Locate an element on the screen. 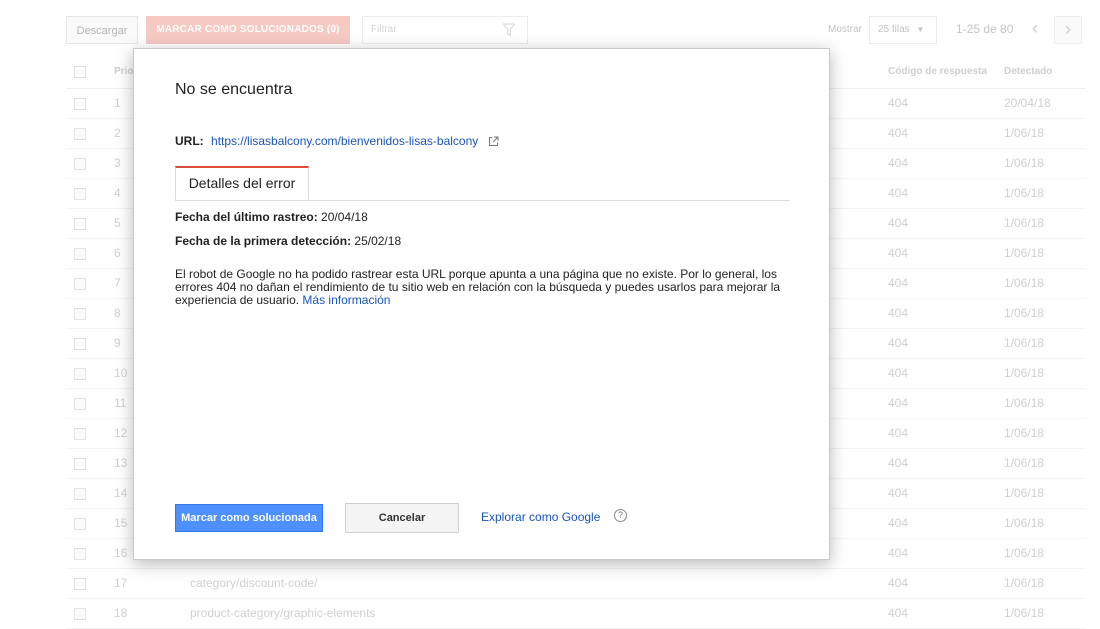 Image resolution: width=1100 pixels, height=629 pixels. row-number: 12 is located at coordinates (121, 433).